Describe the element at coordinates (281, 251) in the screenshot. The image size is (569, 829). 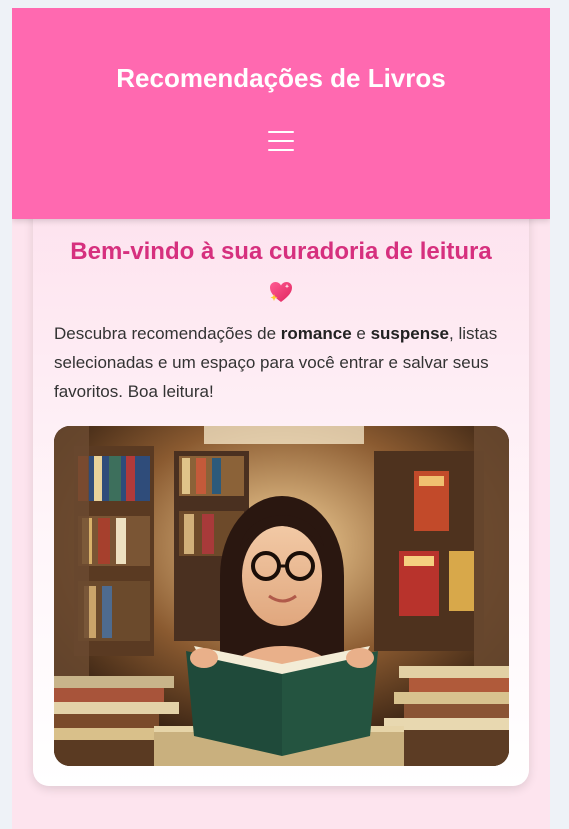
I see `welcome-title: Bem-vindo à sua curadoria de leitura` at that location.